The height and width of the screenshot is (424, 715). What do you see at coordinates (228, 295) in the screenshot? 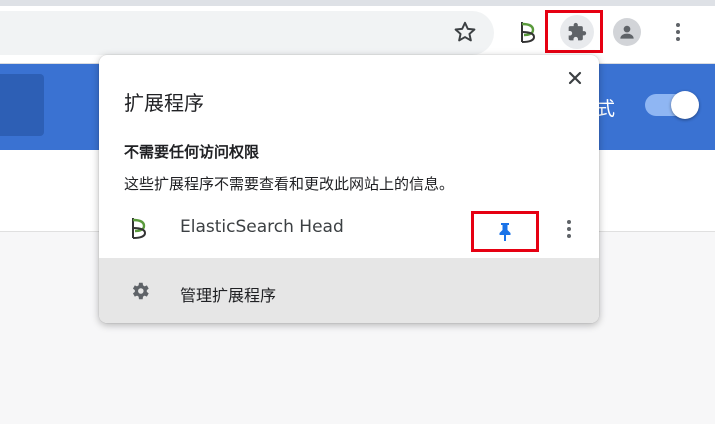
I see `manage-extensions-label: 管理扩展程序` at bounding box center [228, 295].